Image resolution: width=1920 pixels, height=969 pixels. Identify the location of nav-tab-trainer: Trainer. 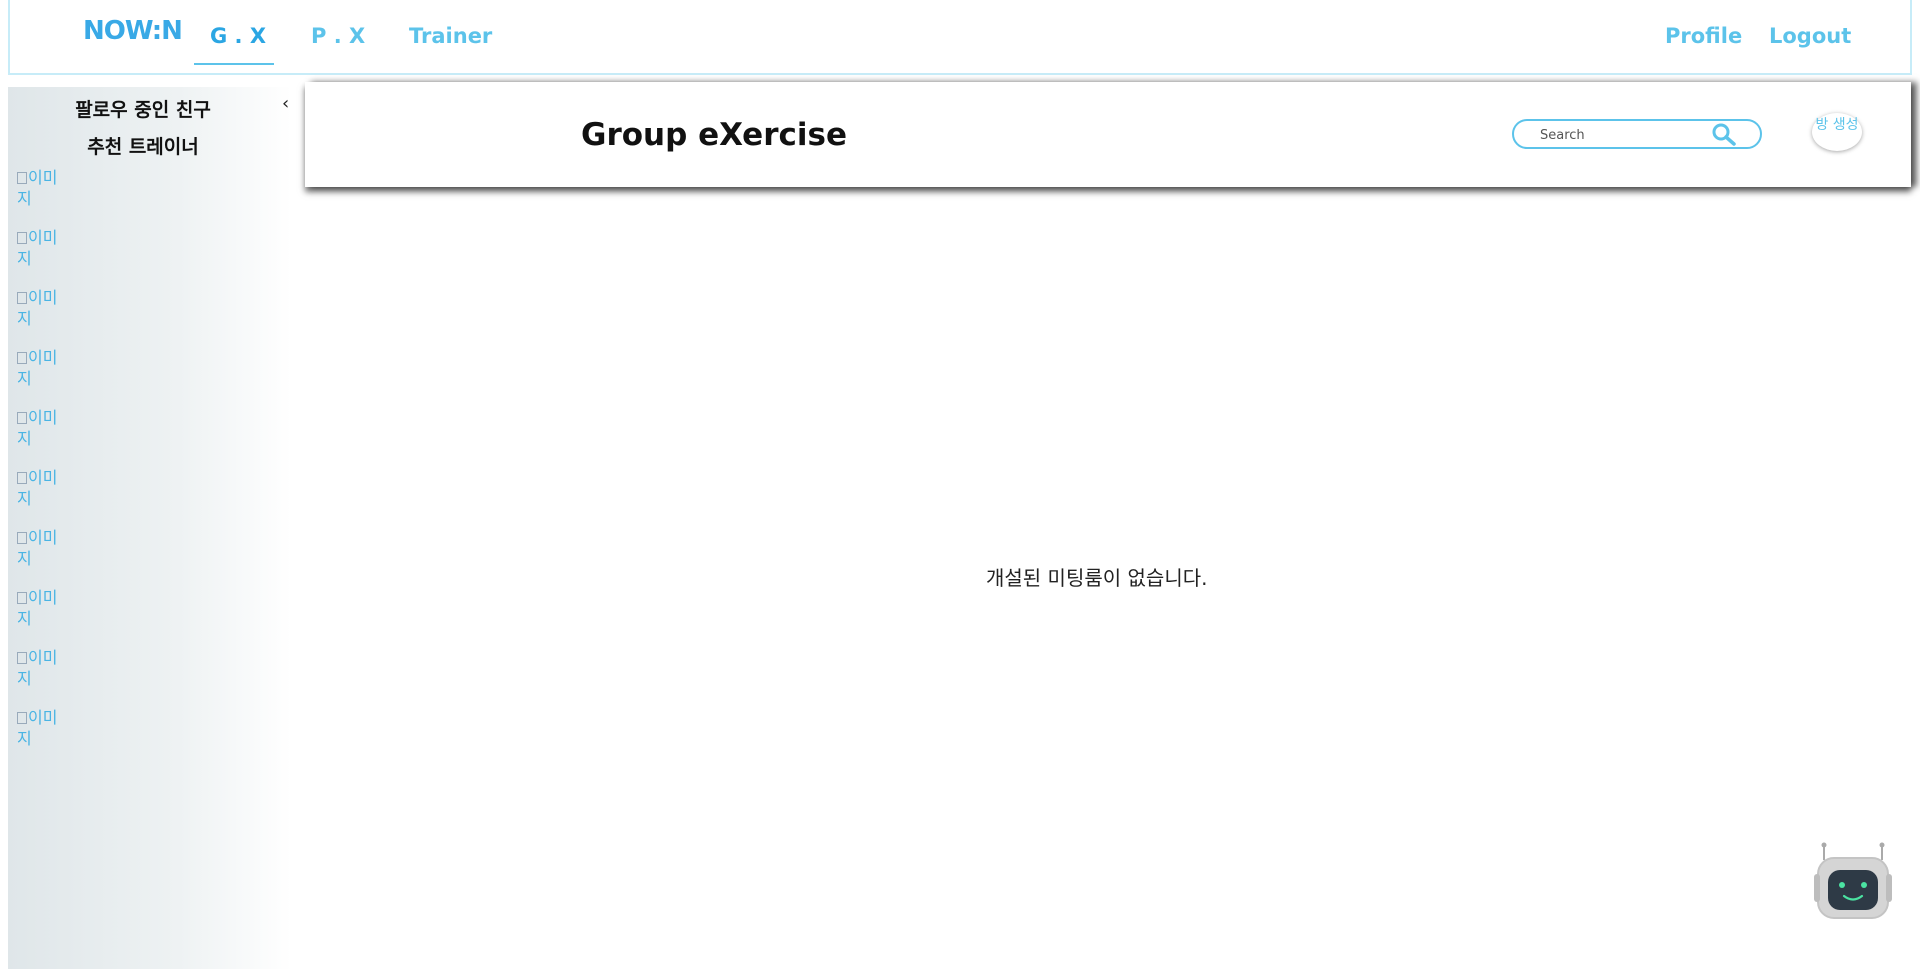
(450, 36).